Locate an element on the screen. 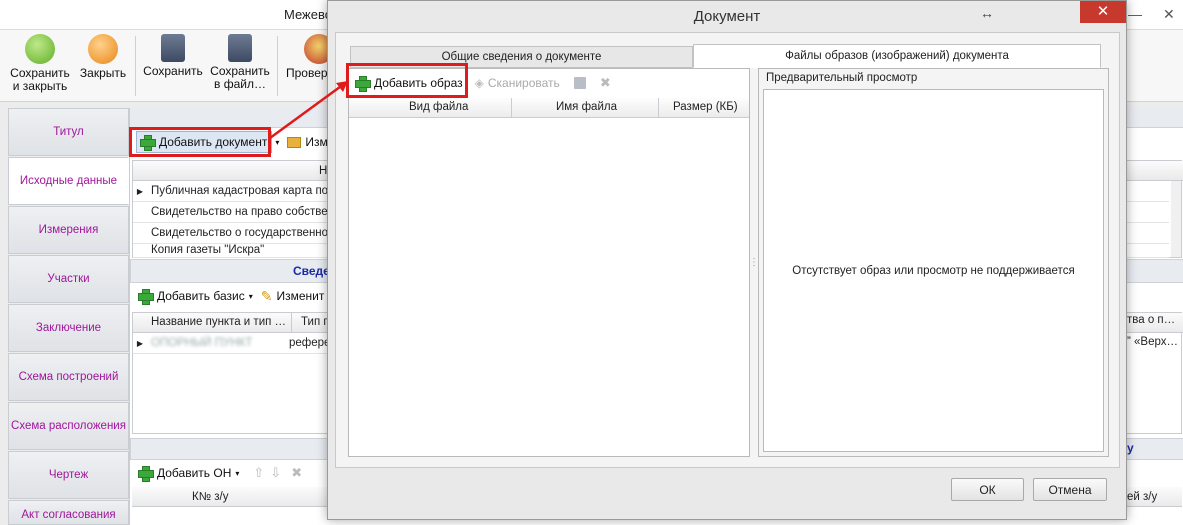  section-title-fragment: у is located at coordinates (1130, 448).